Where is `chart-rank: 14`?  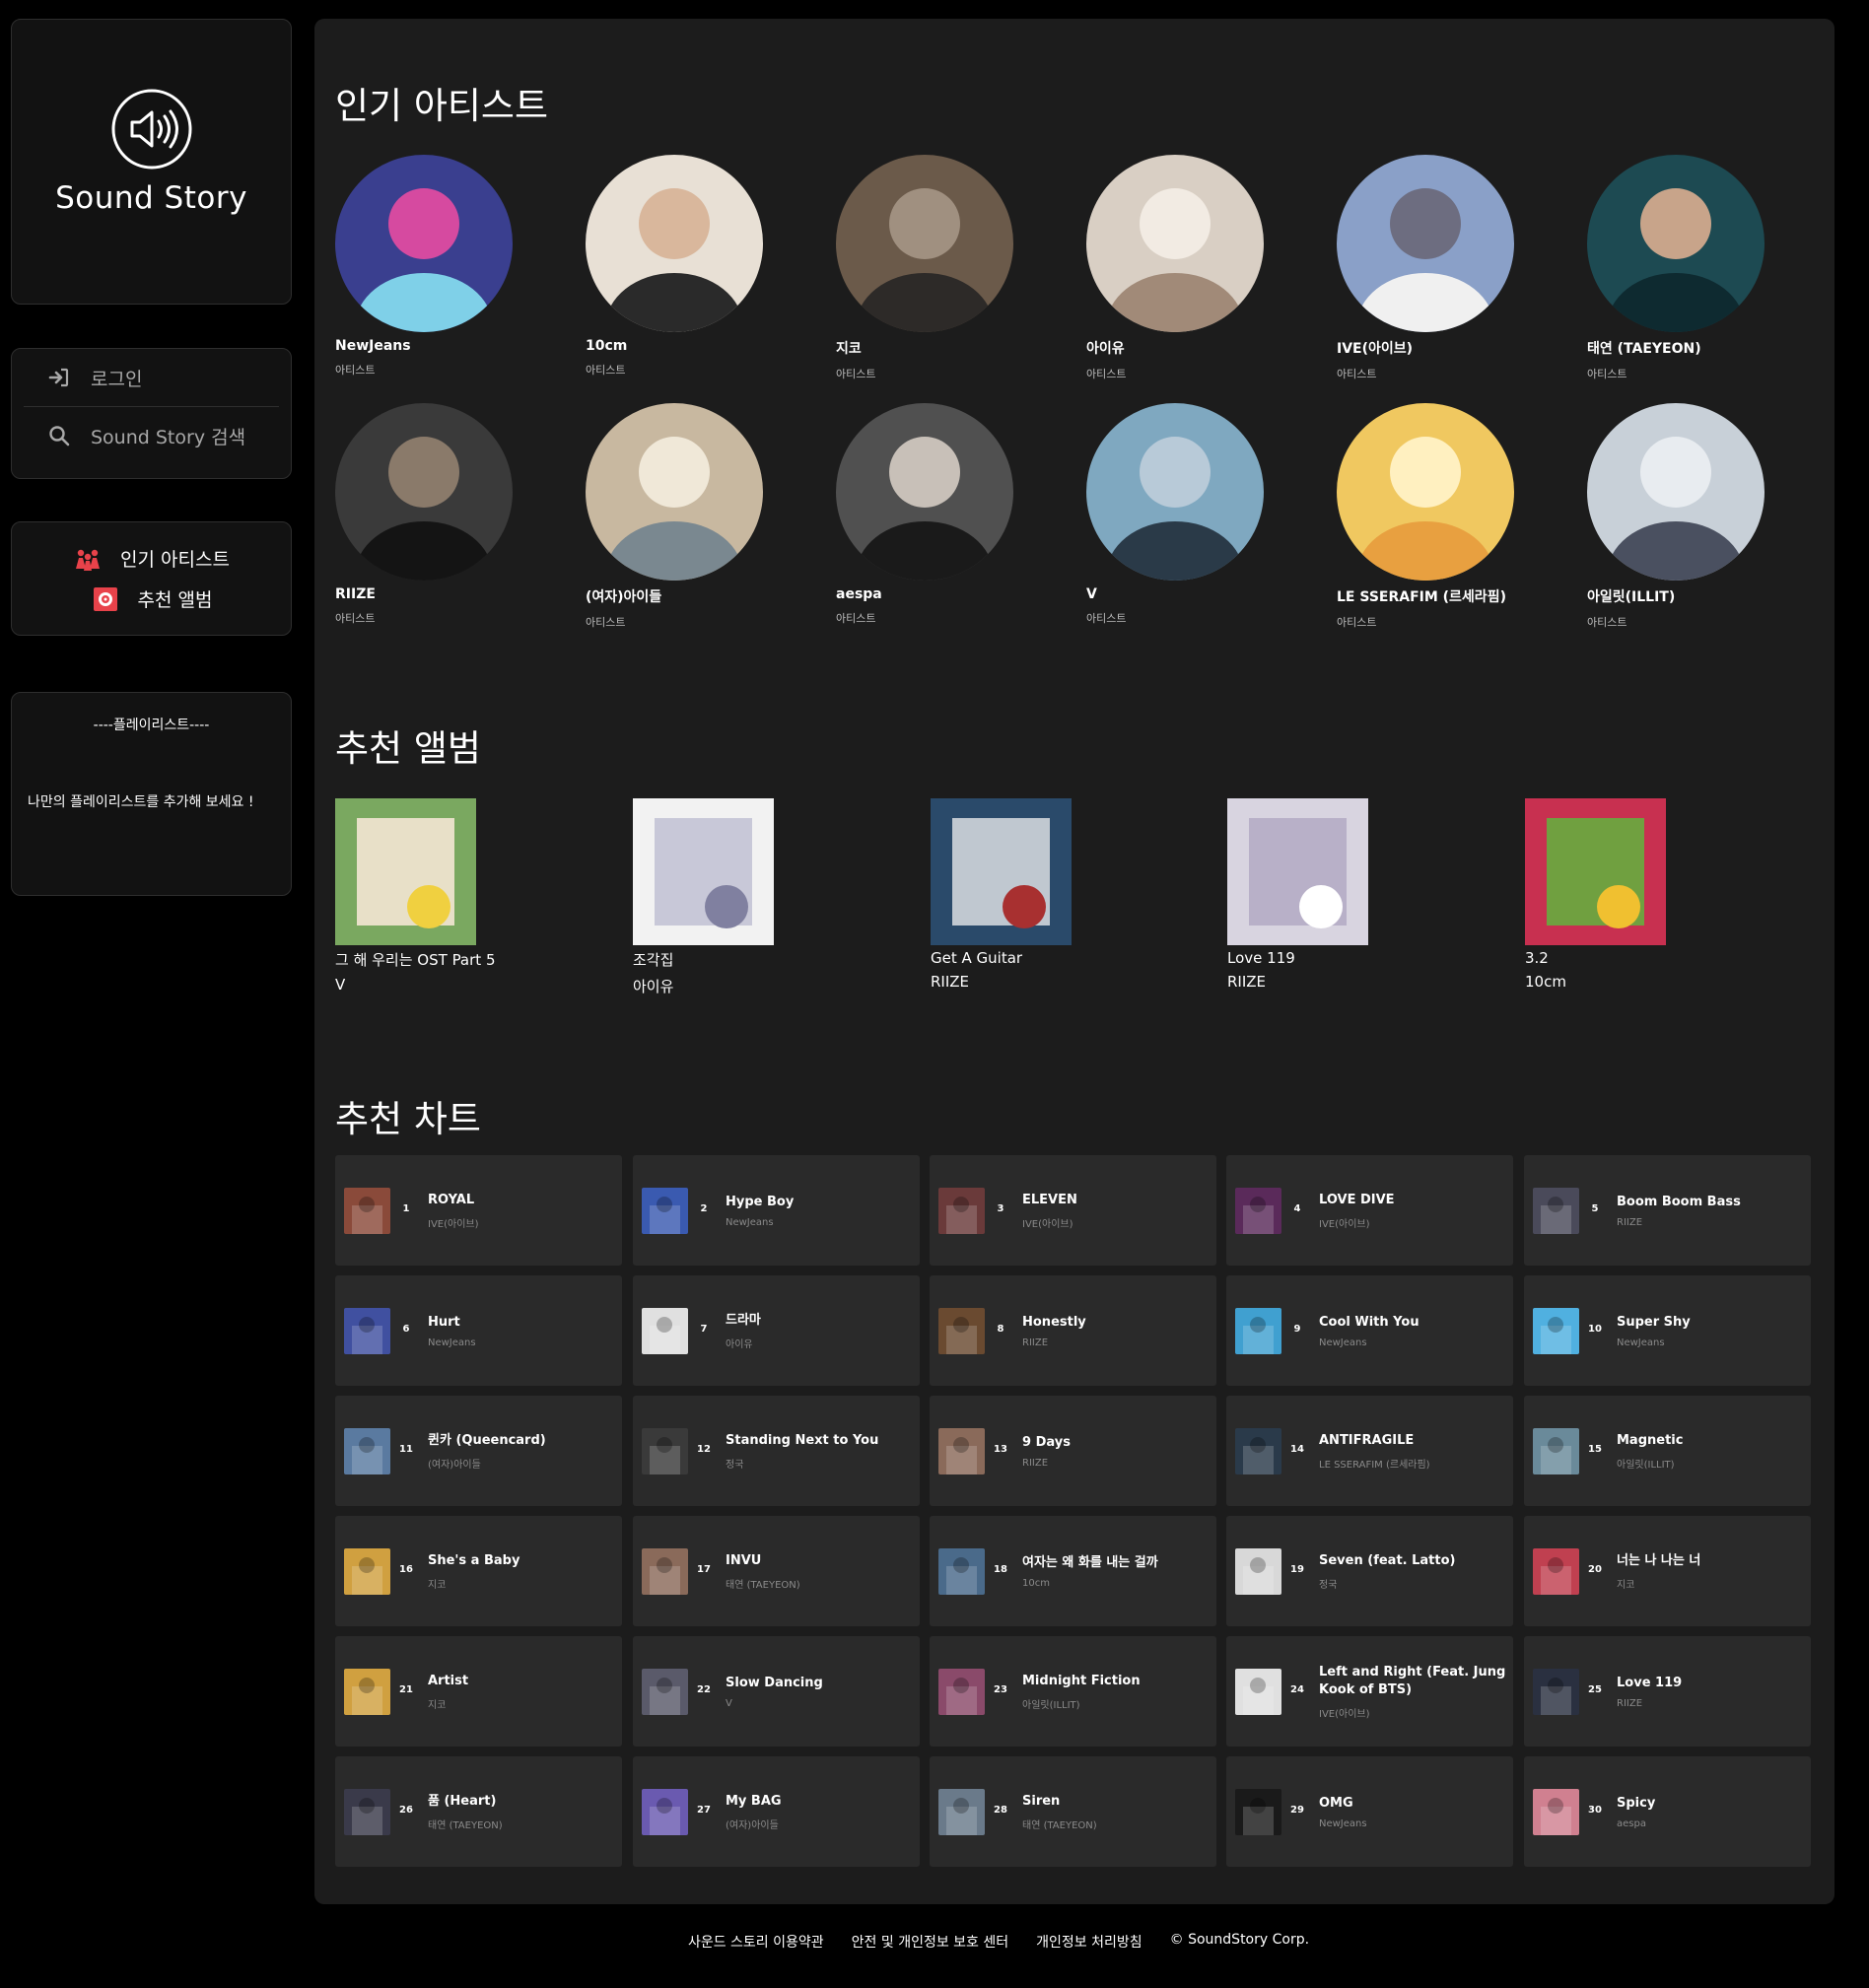
chart-rank: 14 is located at coordinates (1297, 1449).